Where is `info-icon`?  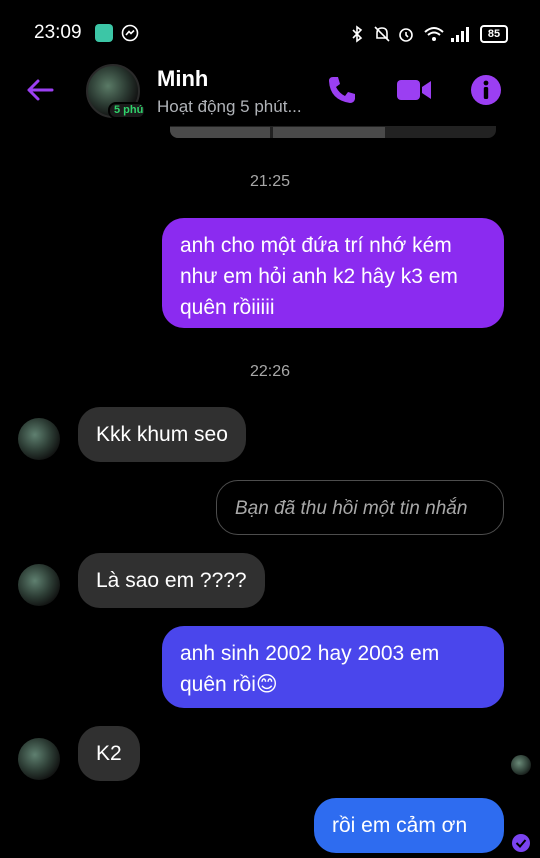
info-icon is located at coordinates (486, 90).